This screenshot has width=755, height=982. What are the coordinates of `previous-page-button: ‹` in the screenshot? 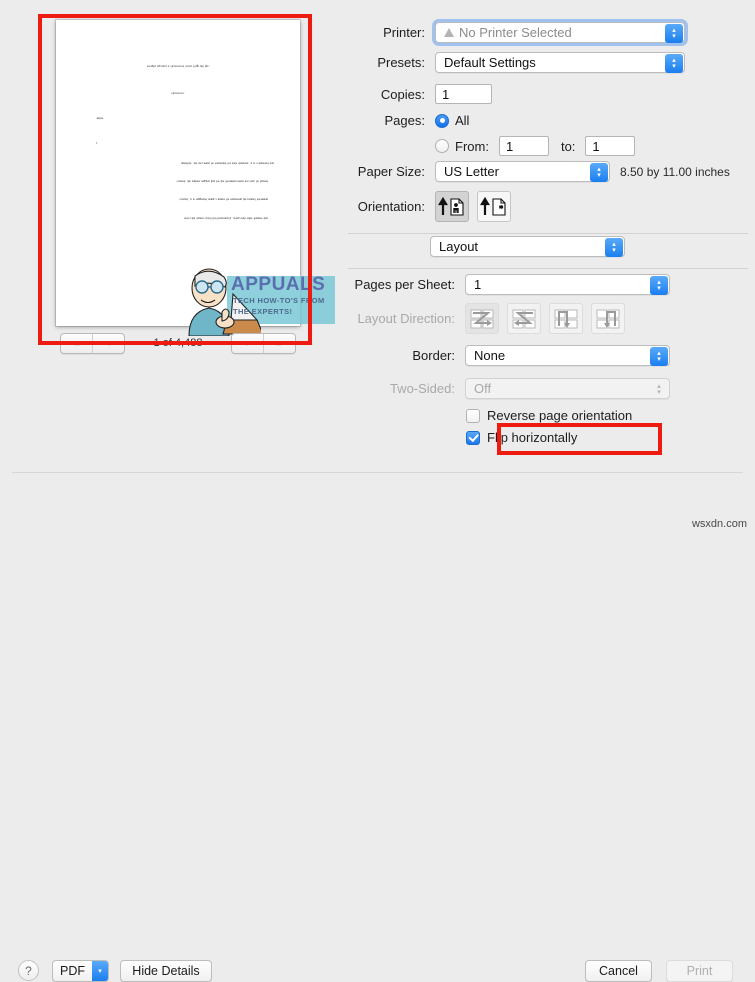 It's located at (108, 343).